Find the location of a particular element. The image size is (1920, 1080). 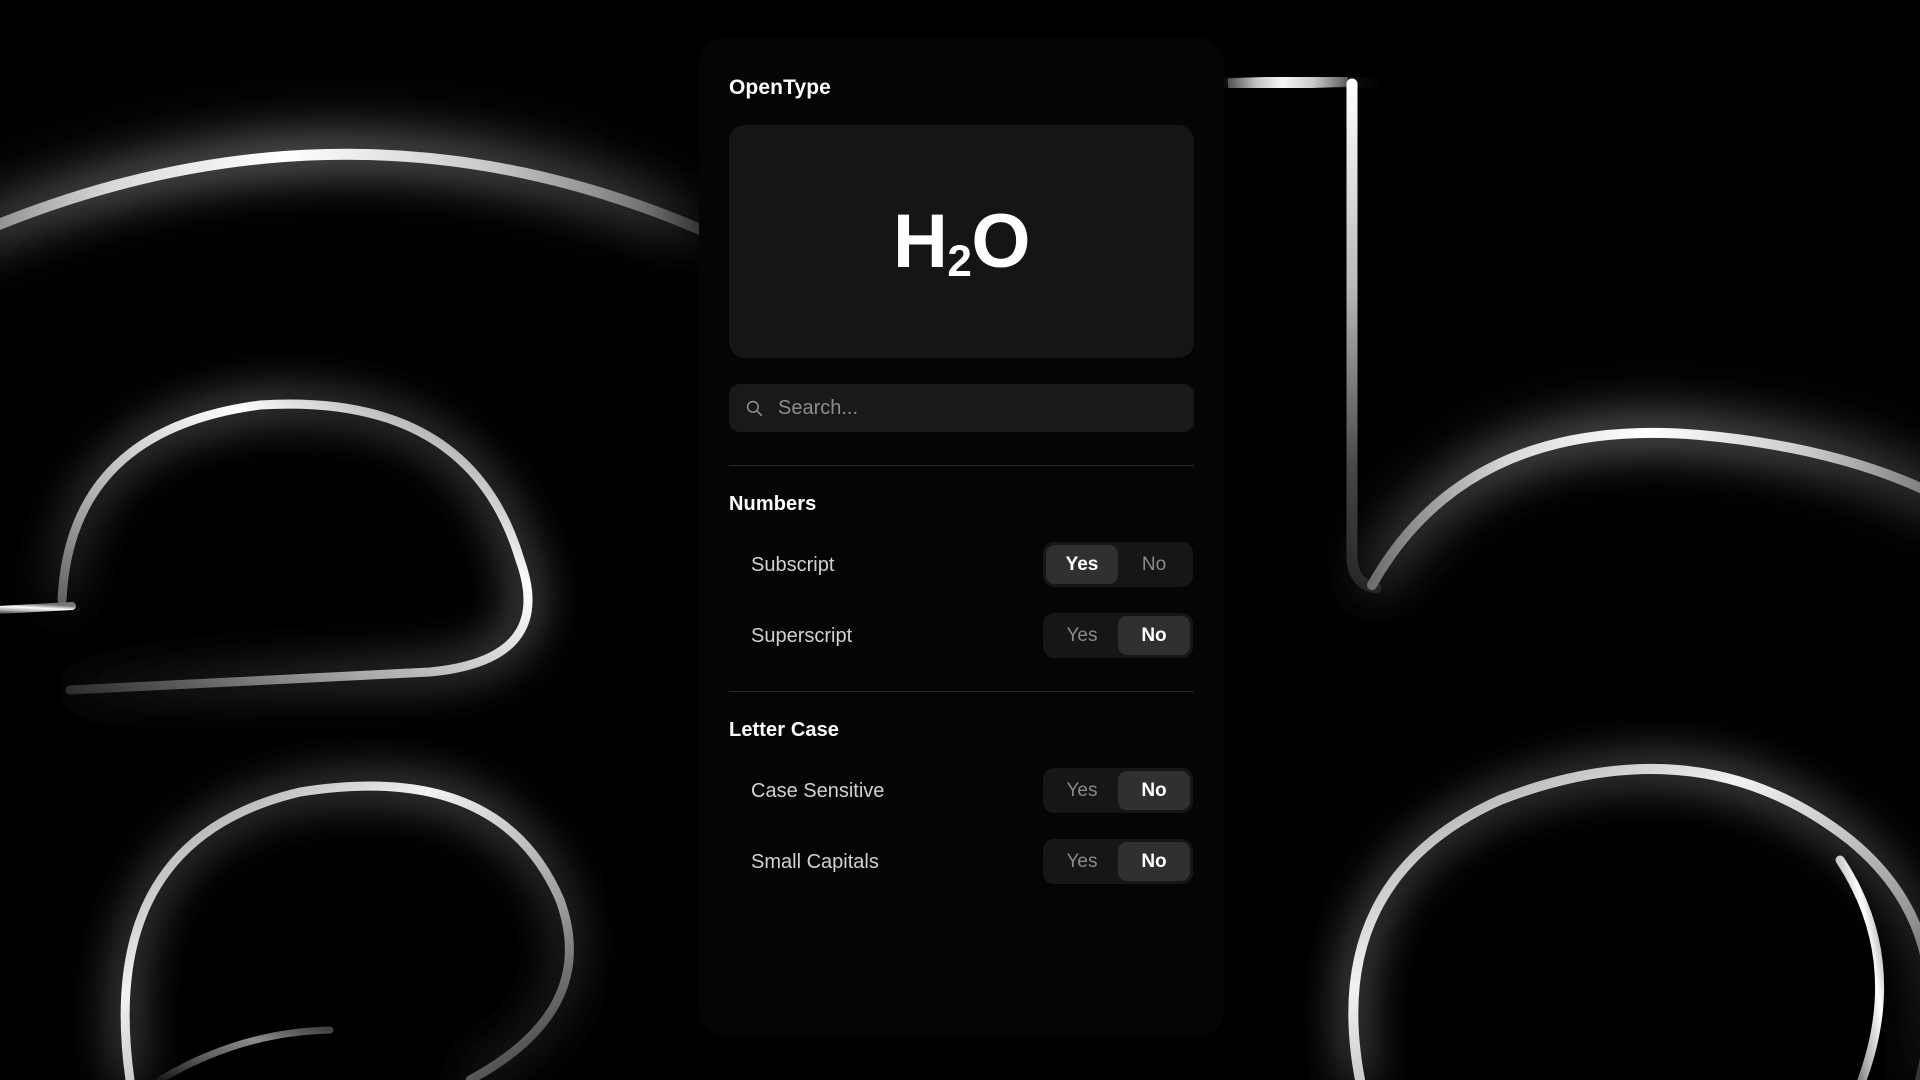

segmented-control-subscript: Yes No is located at coordinates (1118, 565).